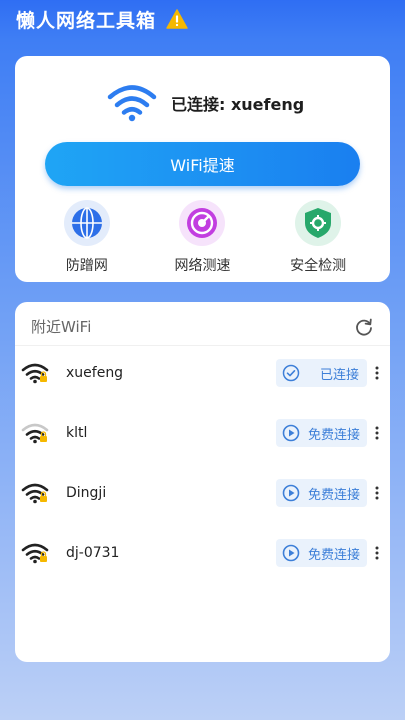 The width and height of the screenshot is (405, 720). I want to click on action-label: 已连接, so click(340, 375).